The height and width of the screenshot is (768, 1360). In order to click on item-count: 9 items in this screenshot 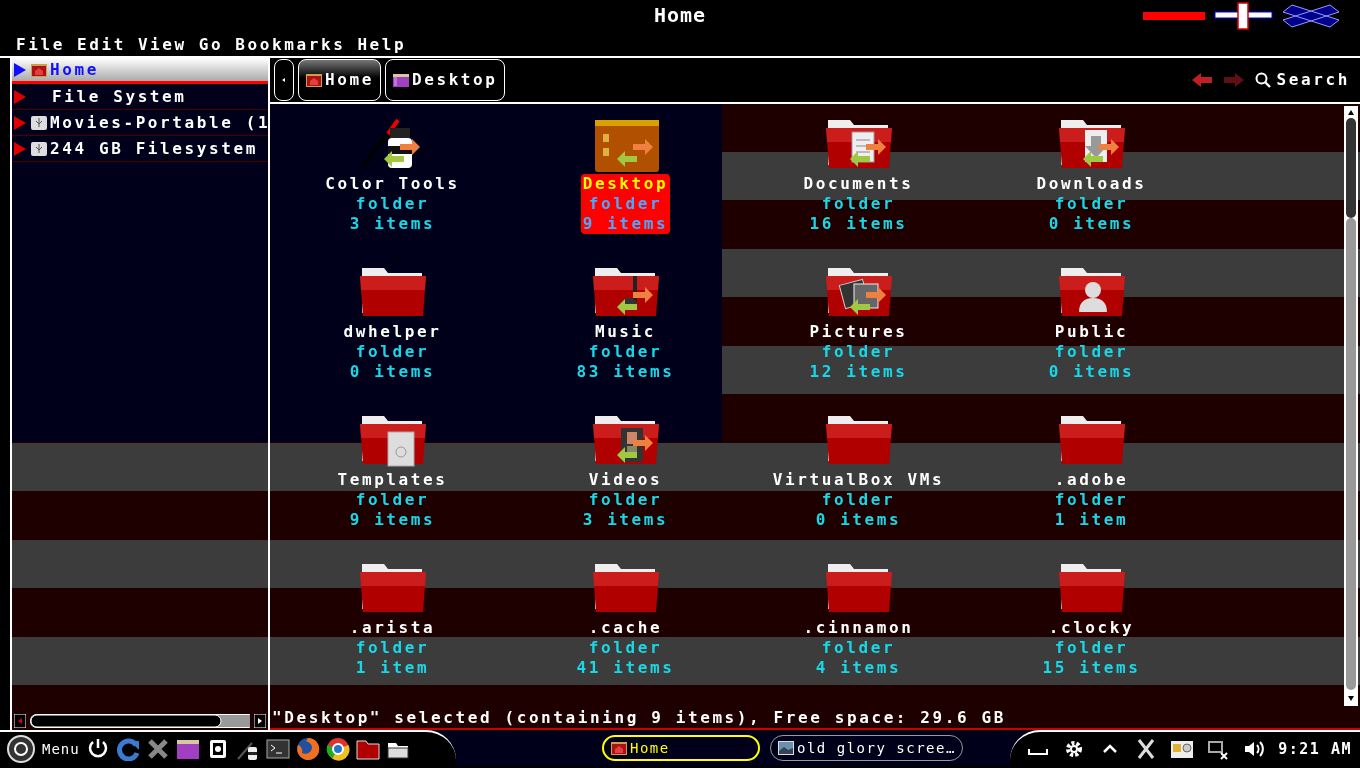, I will do `click(392, 520)`.